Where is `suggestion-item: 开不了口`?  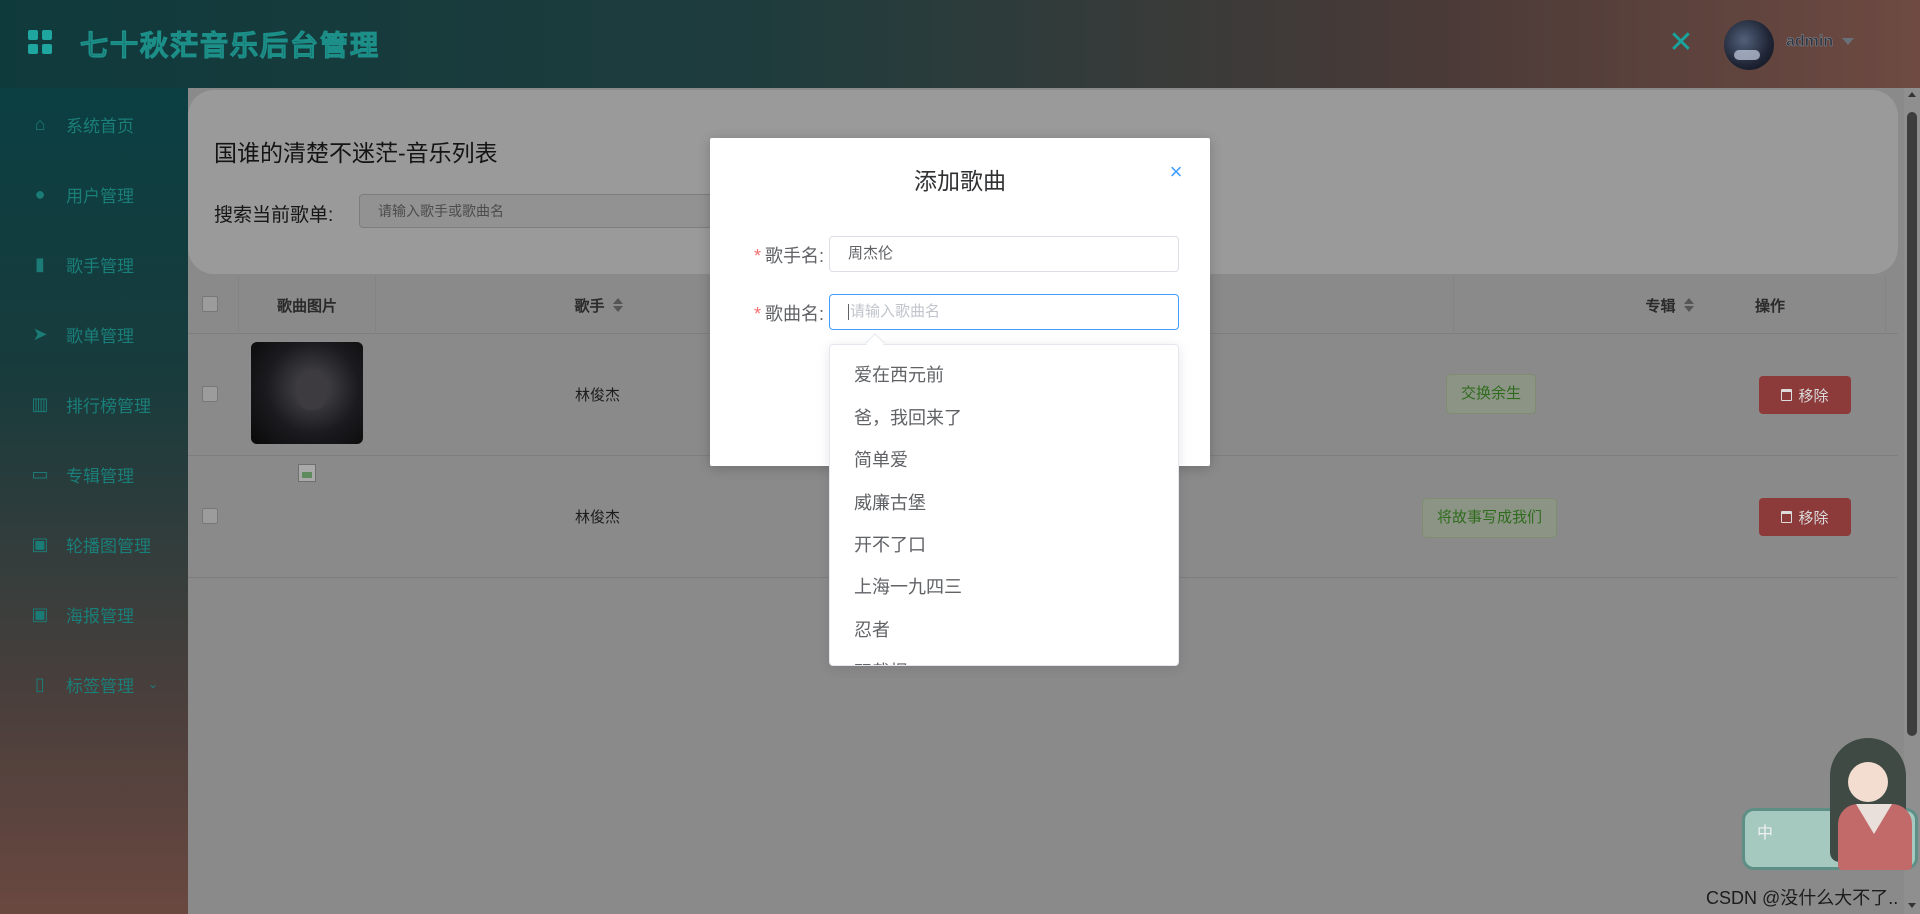 suggestion-item: 开不了口 is located at coordinates (890, 544).